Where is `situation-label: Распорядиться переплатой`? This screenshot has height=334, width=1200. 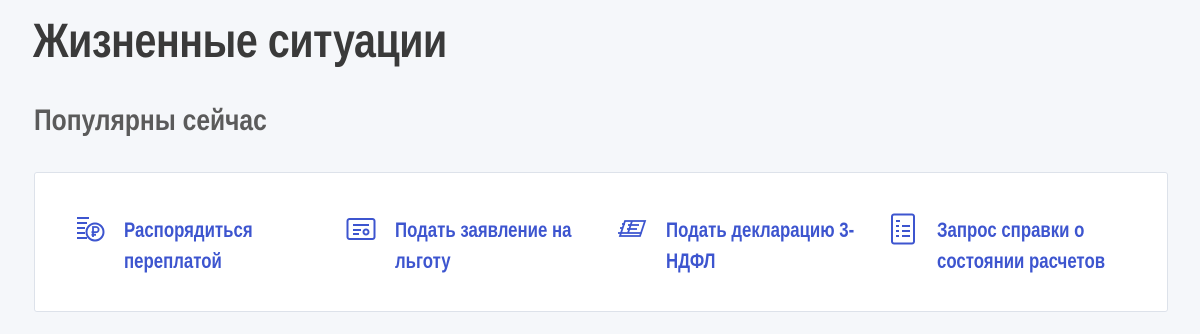 situation-label: Распорядиться переплатой is located at coordinates (188, 246).